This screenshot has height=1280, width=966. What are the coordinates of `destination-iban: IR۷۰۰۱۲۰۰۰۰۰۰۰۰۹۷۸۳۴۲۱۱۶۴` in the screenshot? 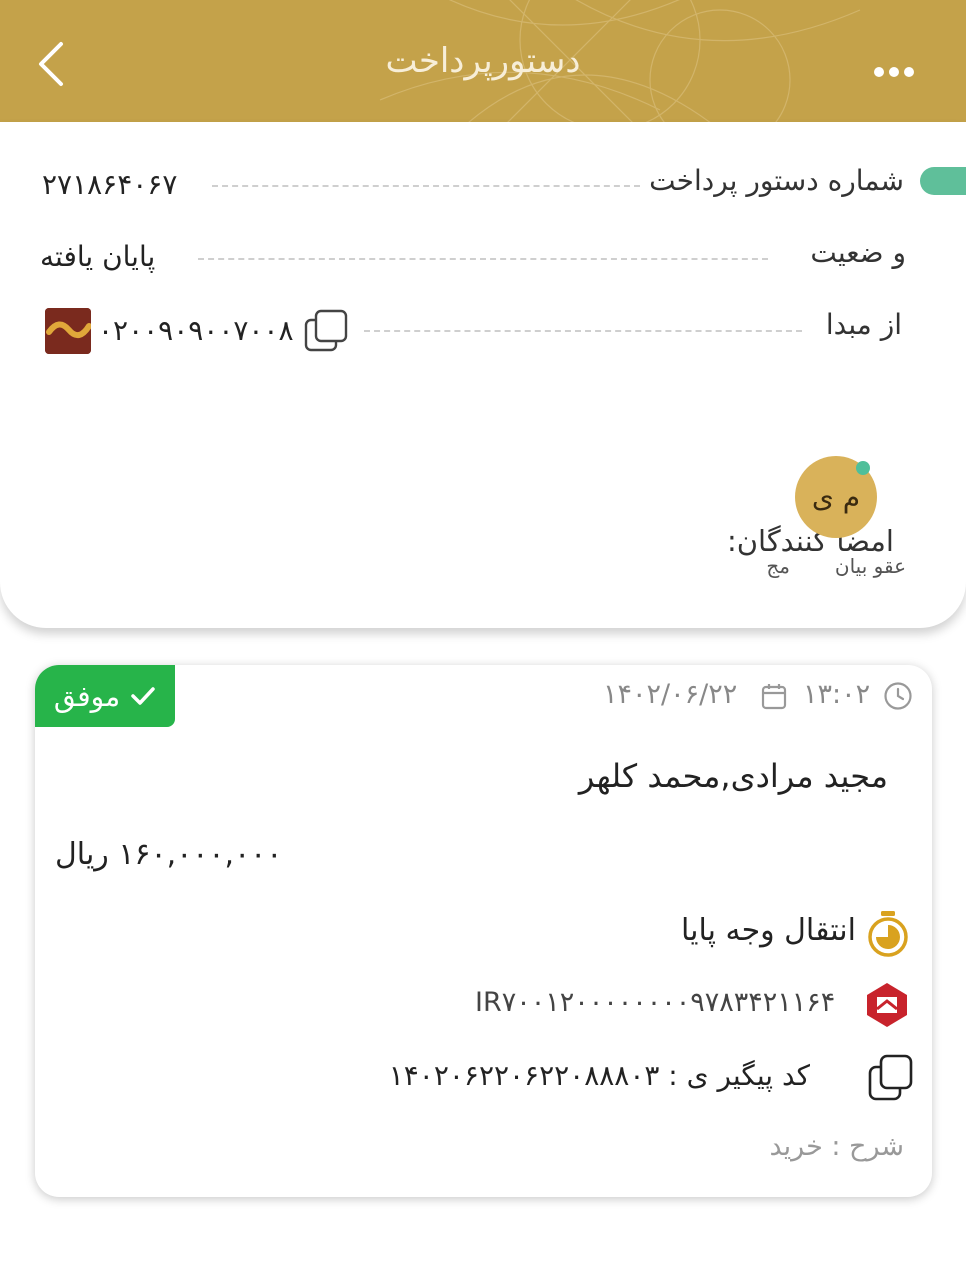 It's located at (655, 1002).